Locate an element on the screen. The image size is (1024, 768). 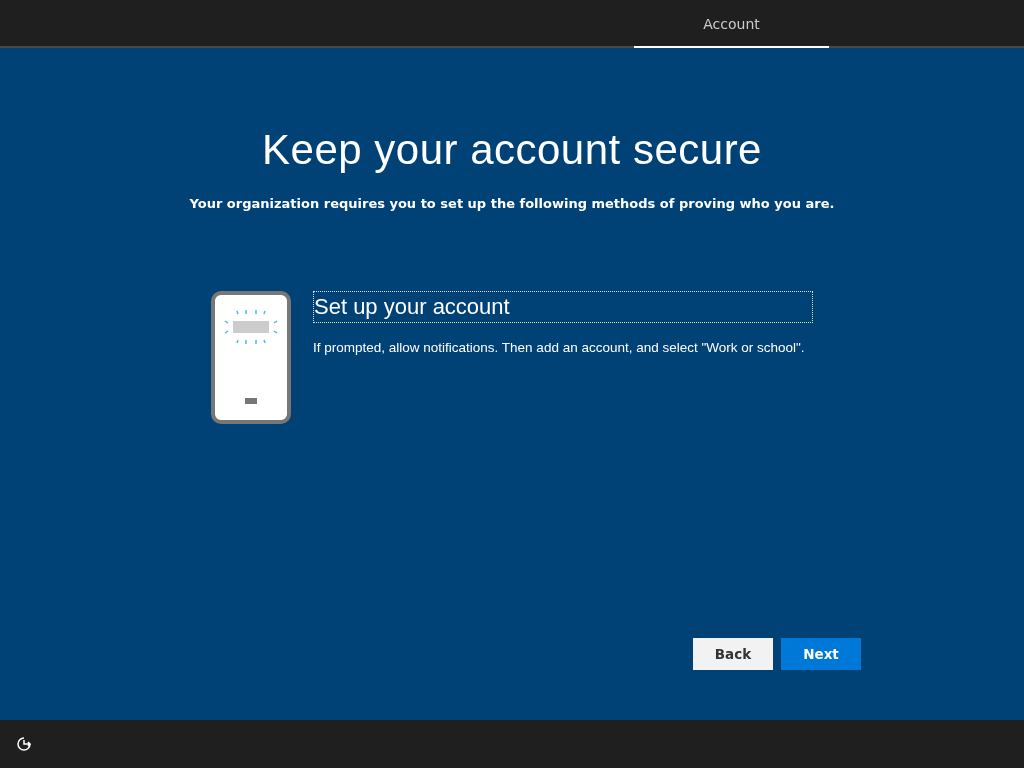
method-description: If prompted, allow notifications. Then add an account, and select "Work or school". is located at coordinates (559, 348).